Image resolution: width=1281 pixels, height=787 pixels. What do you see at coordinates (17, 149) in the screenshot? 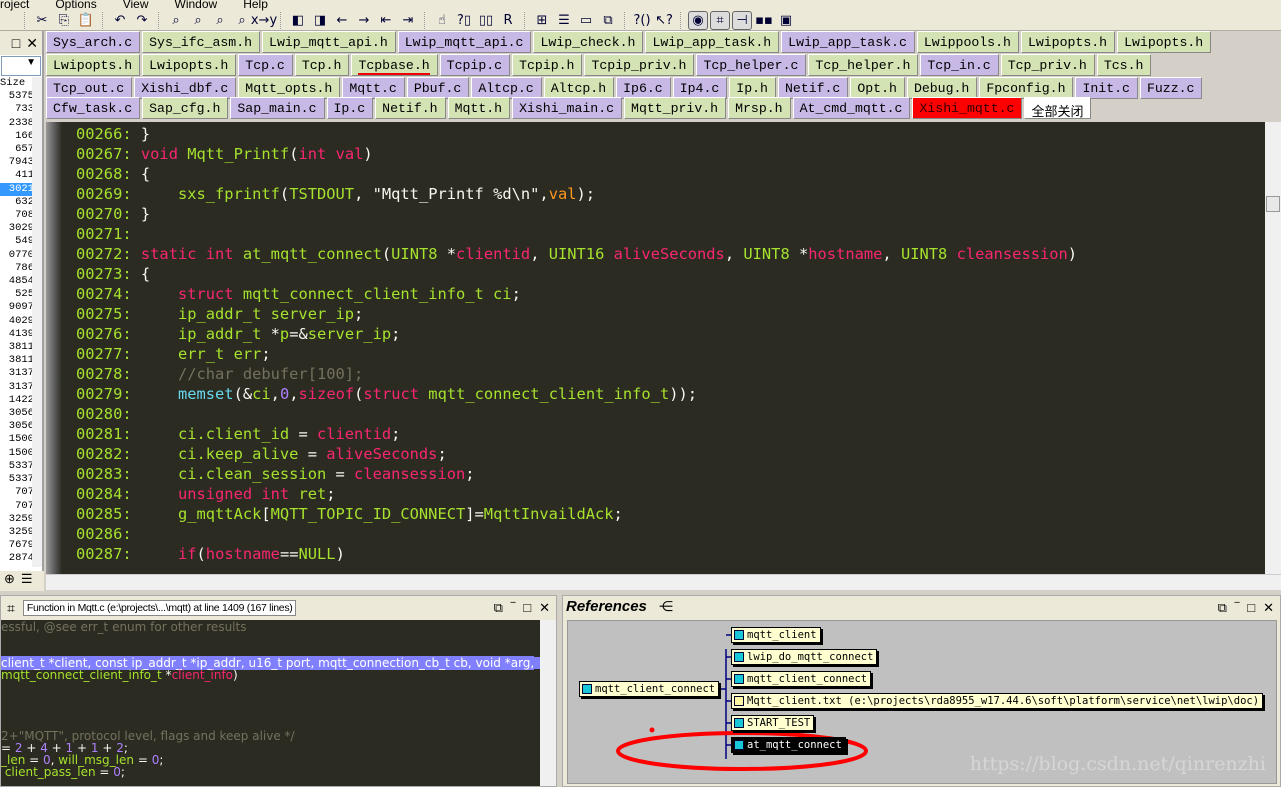
I see `file-size-item: 657` at bounding box center [17, 149].